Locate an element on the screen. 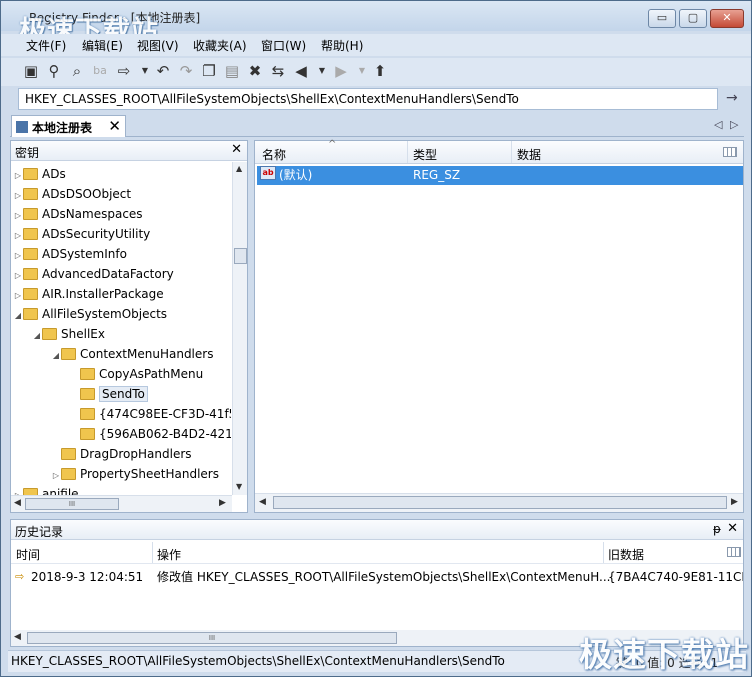  key-tree-title: 密钥 is located at coordinates (27, 153).